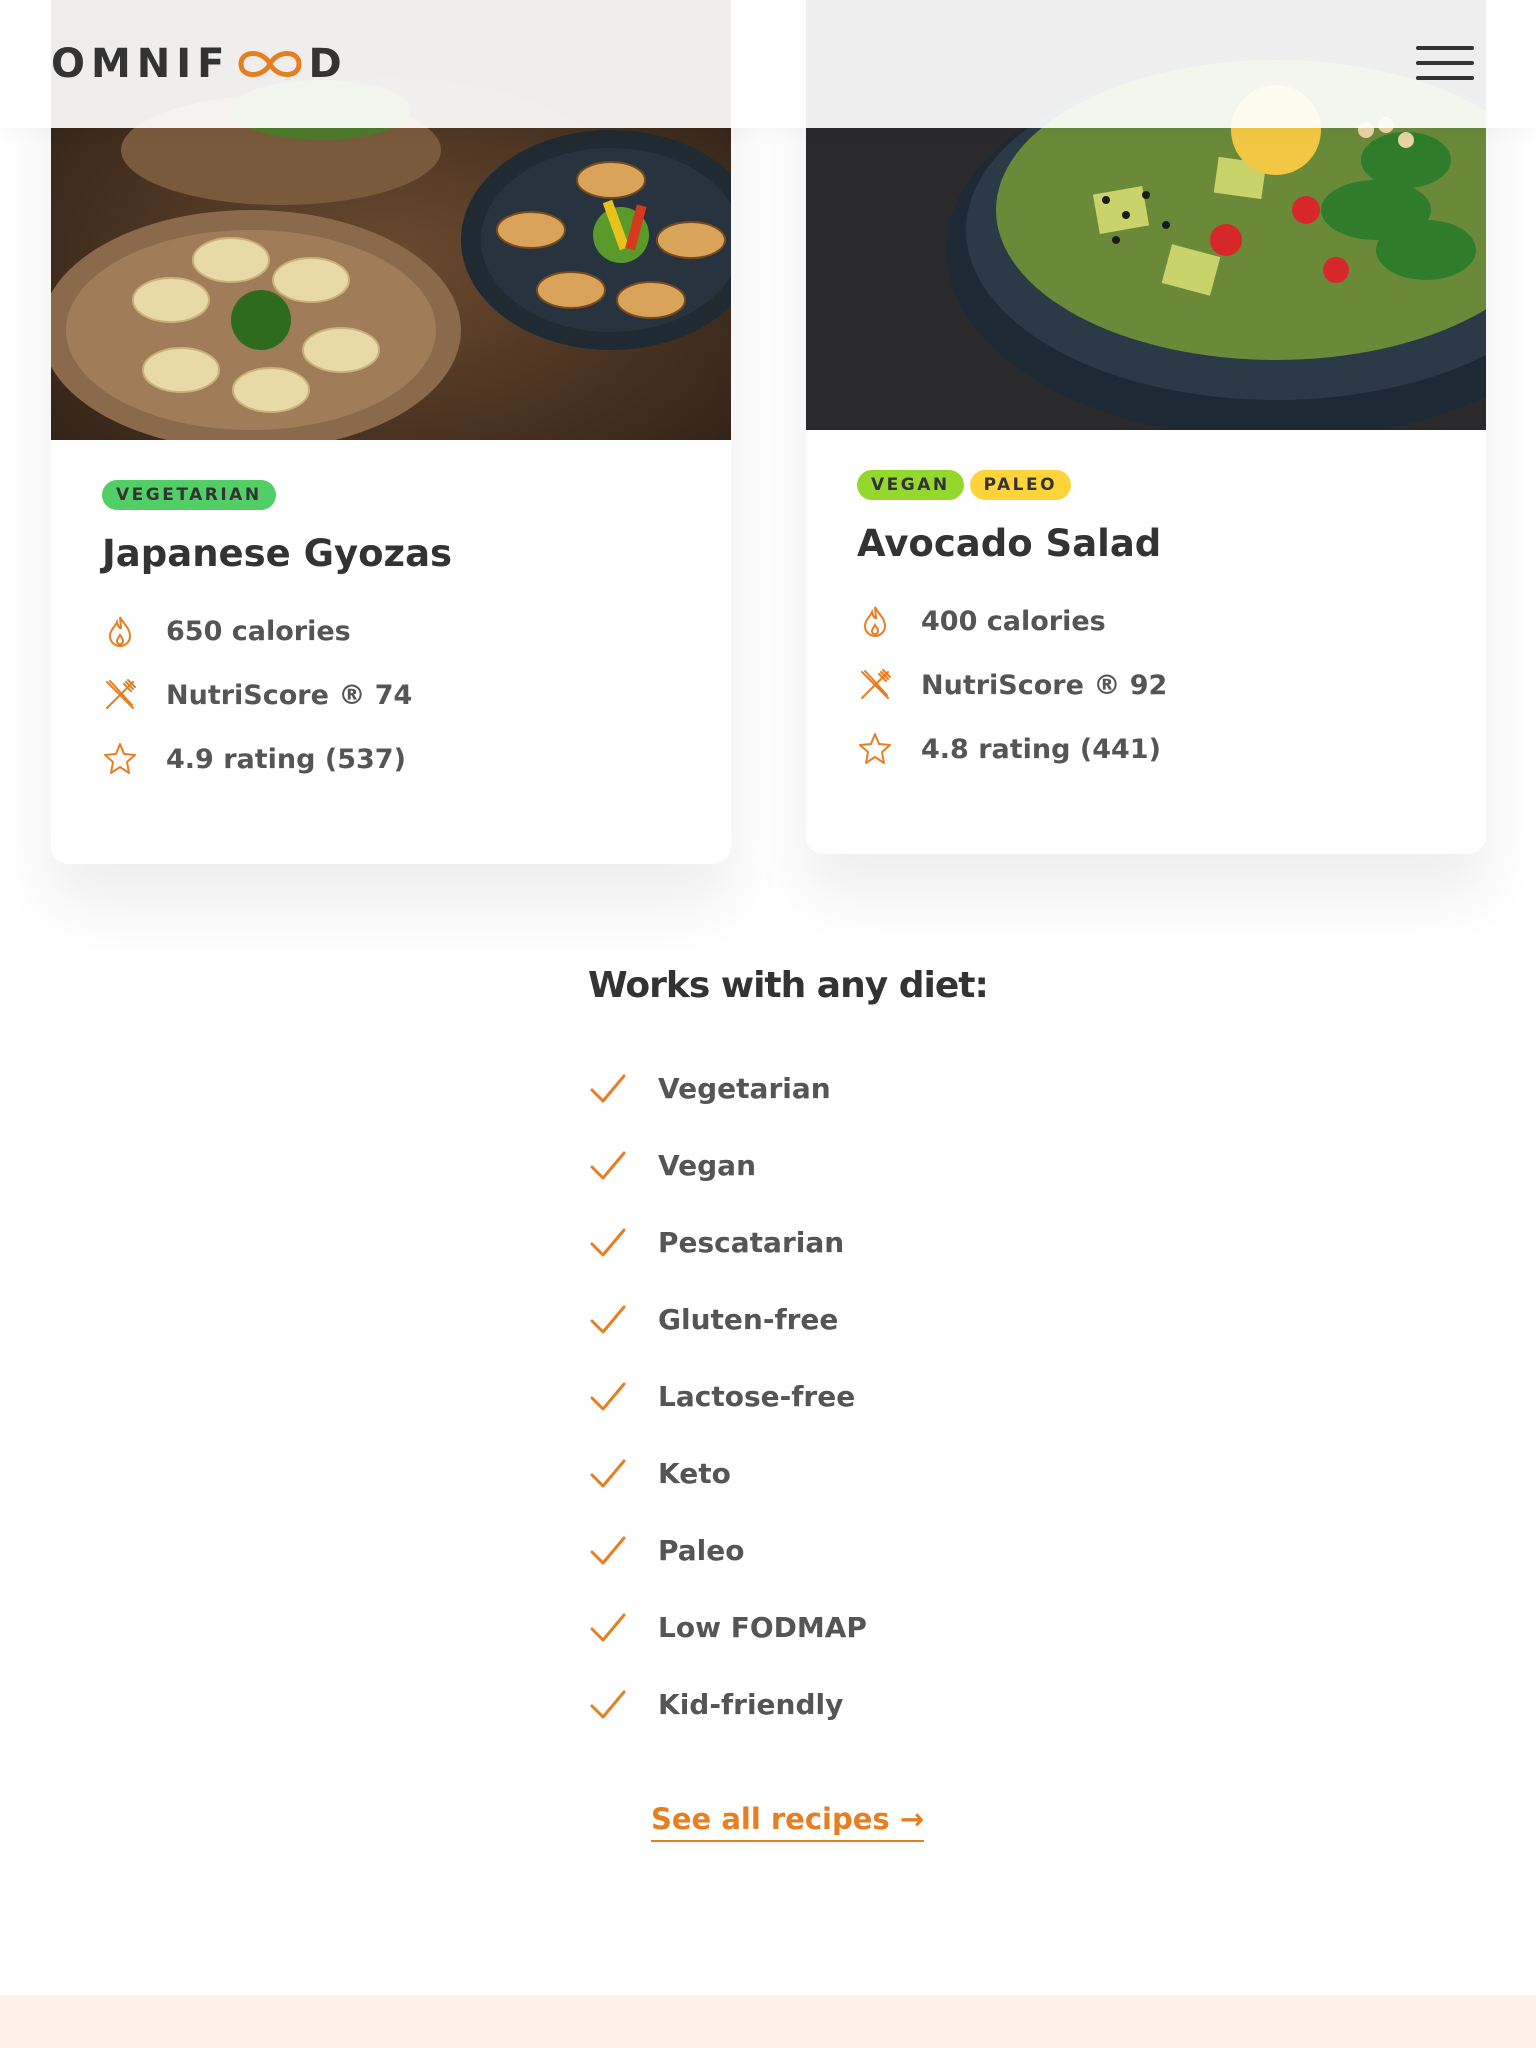 Image resolution: width=1536 pixels, height=2048 pixels. What do you see at coordinates (768, 2021) in the screenshot?
I see `next-section-band` at bounding box center [768, 2021].